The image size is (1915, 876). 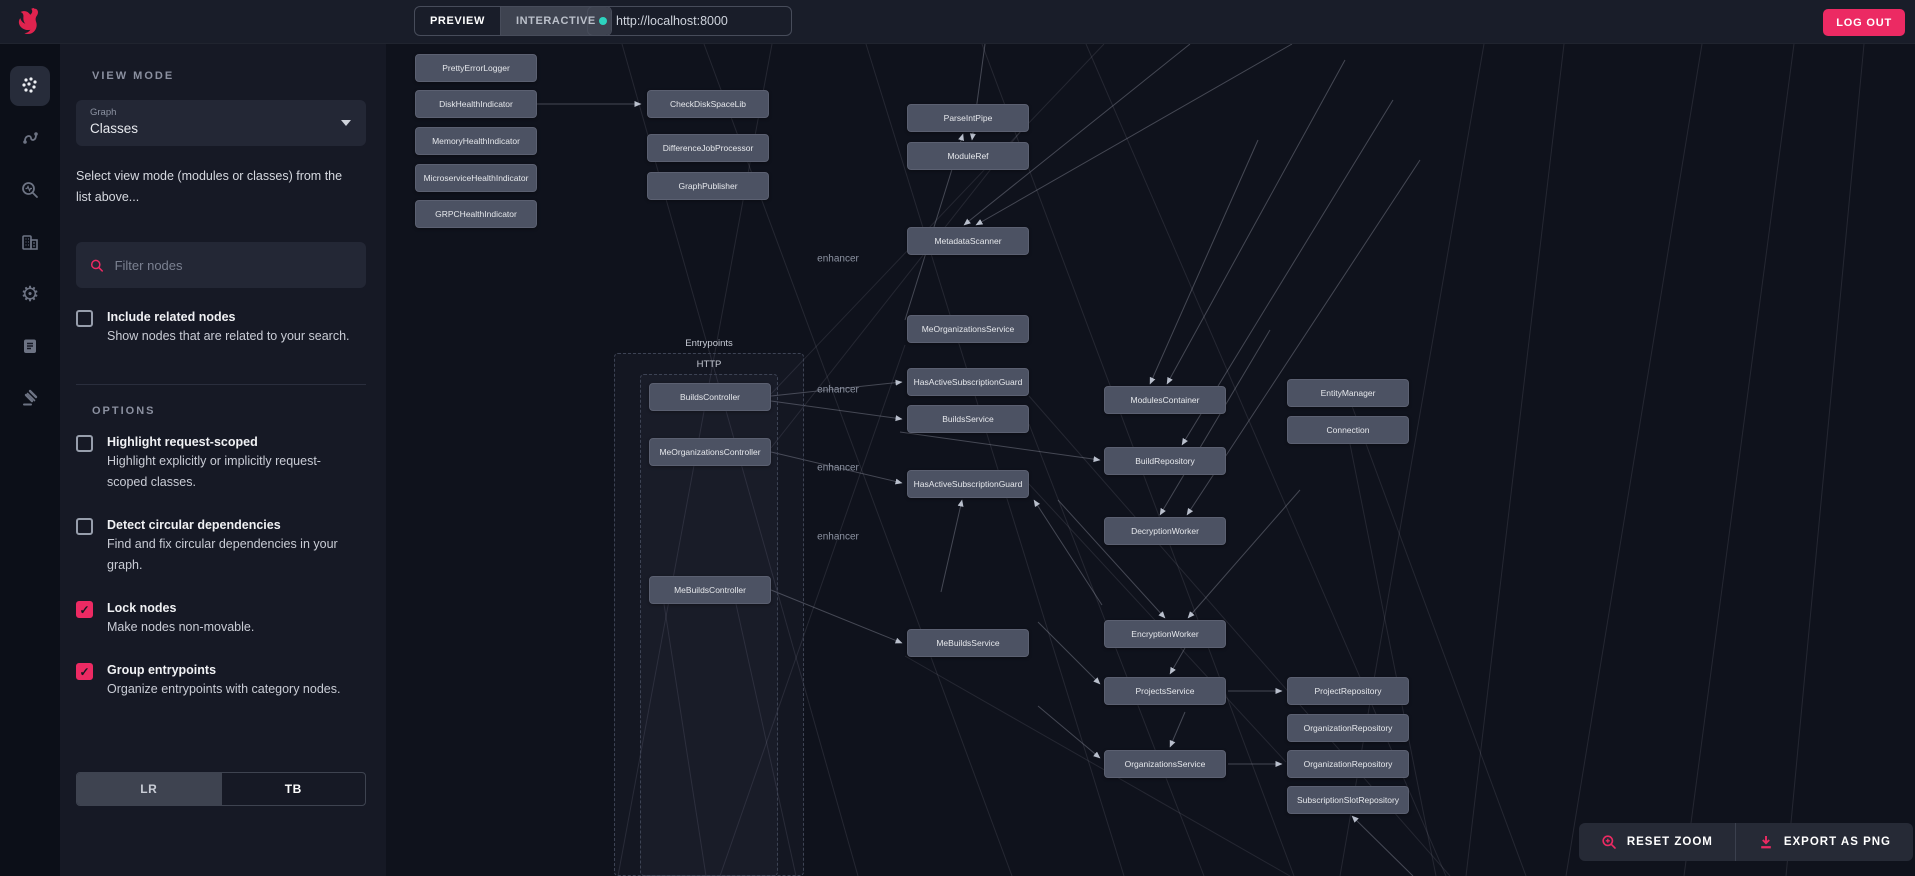 I want to click on sidebar-item-docs, so click(x=30, y=346).